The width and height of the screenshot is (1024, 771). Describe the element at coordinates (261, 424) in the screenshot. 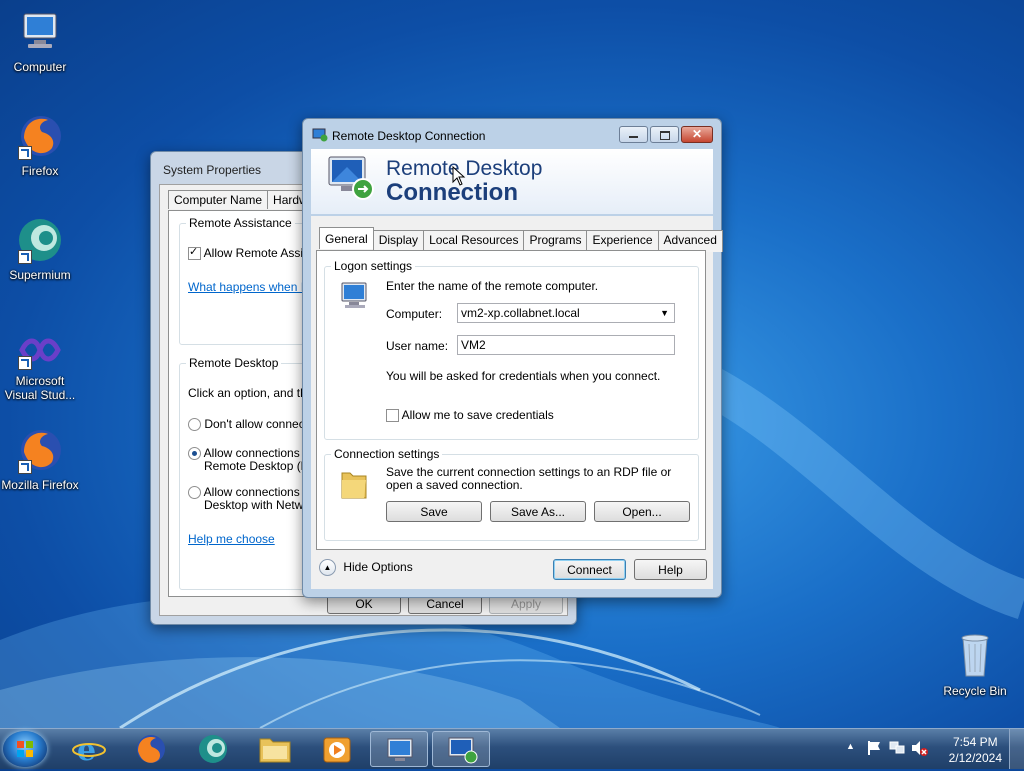

I see `radio-label: Don't allow connectio` at that location.